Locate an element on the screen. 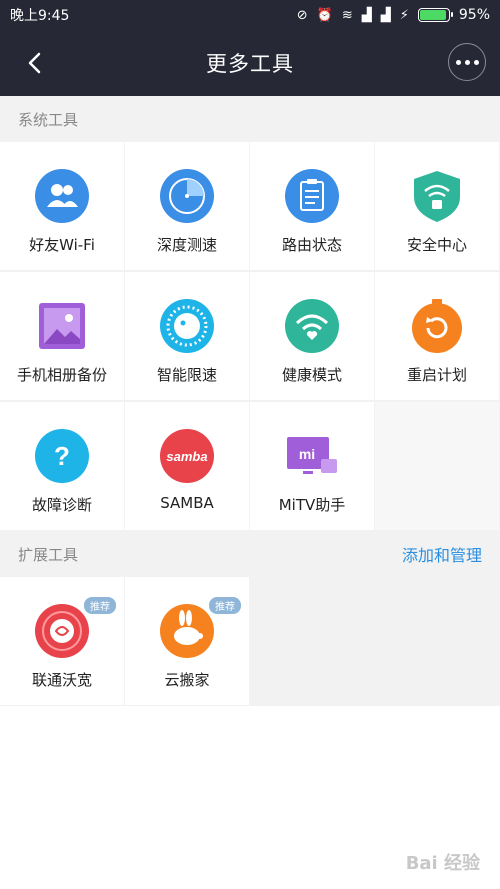  battery-percent: 95% is located at coordinates (474, 15).